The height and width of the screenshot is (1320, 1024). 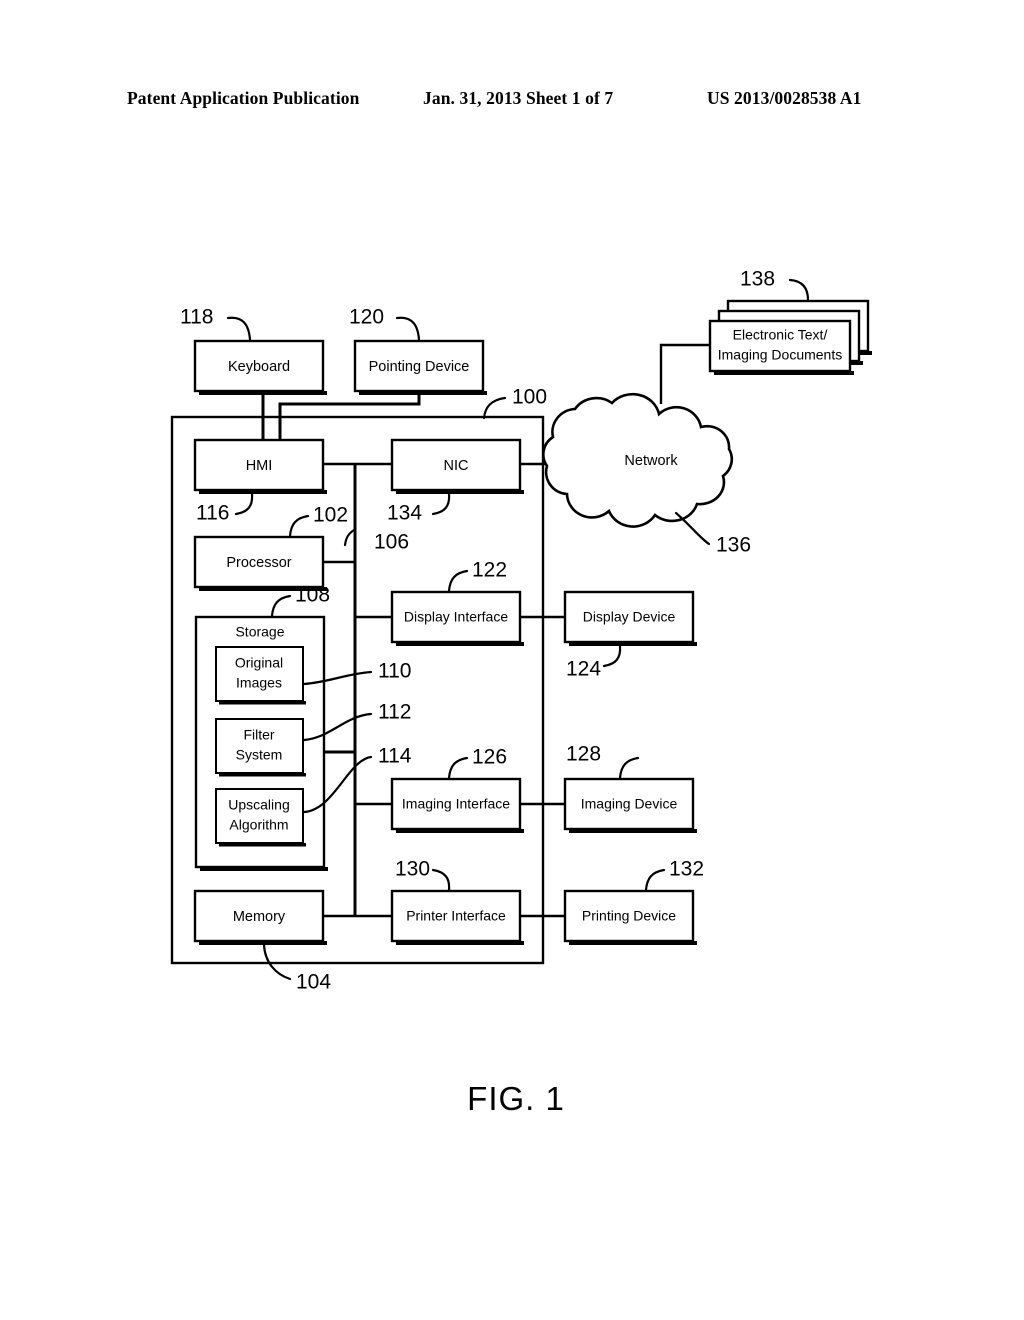 What do you see at coordinates (456, 617) in the screenshot?
I see `label-display-interface: Display Interface` at bounding box center [456, 617].